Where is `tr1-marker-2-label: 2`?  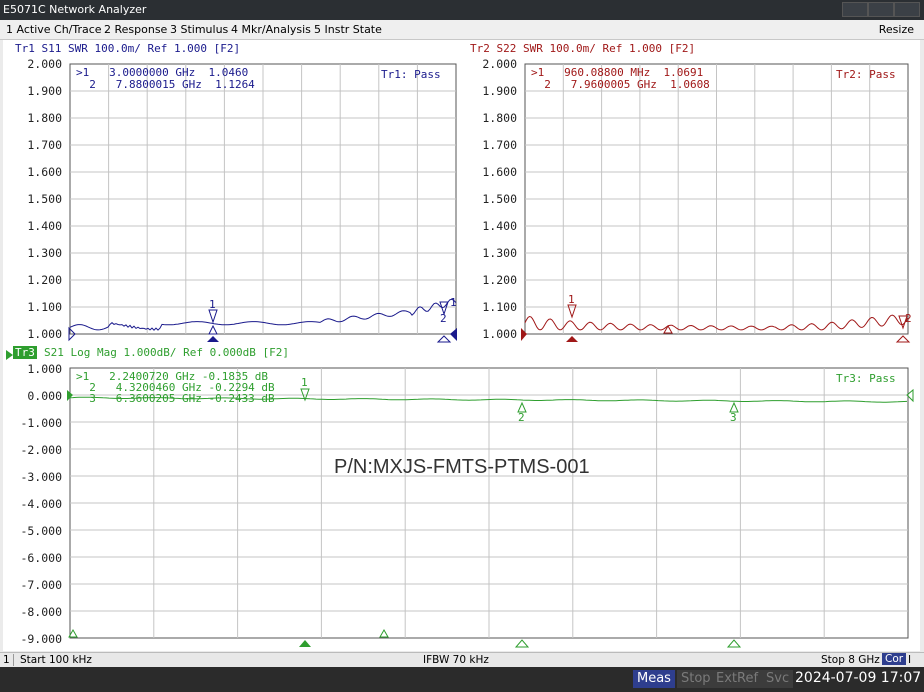 tr1-marker-2-label: 2 is located at coordinates (443, 318).